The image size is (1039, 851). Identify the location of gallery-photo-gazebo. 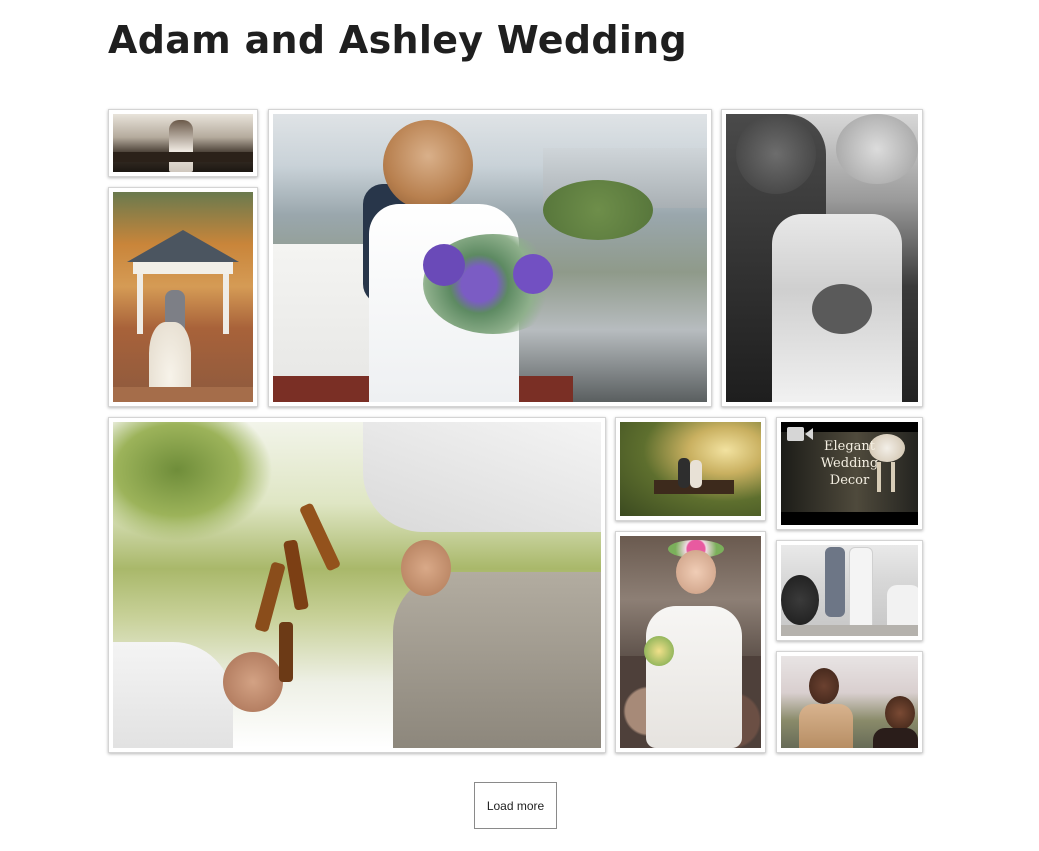
(183, 297).